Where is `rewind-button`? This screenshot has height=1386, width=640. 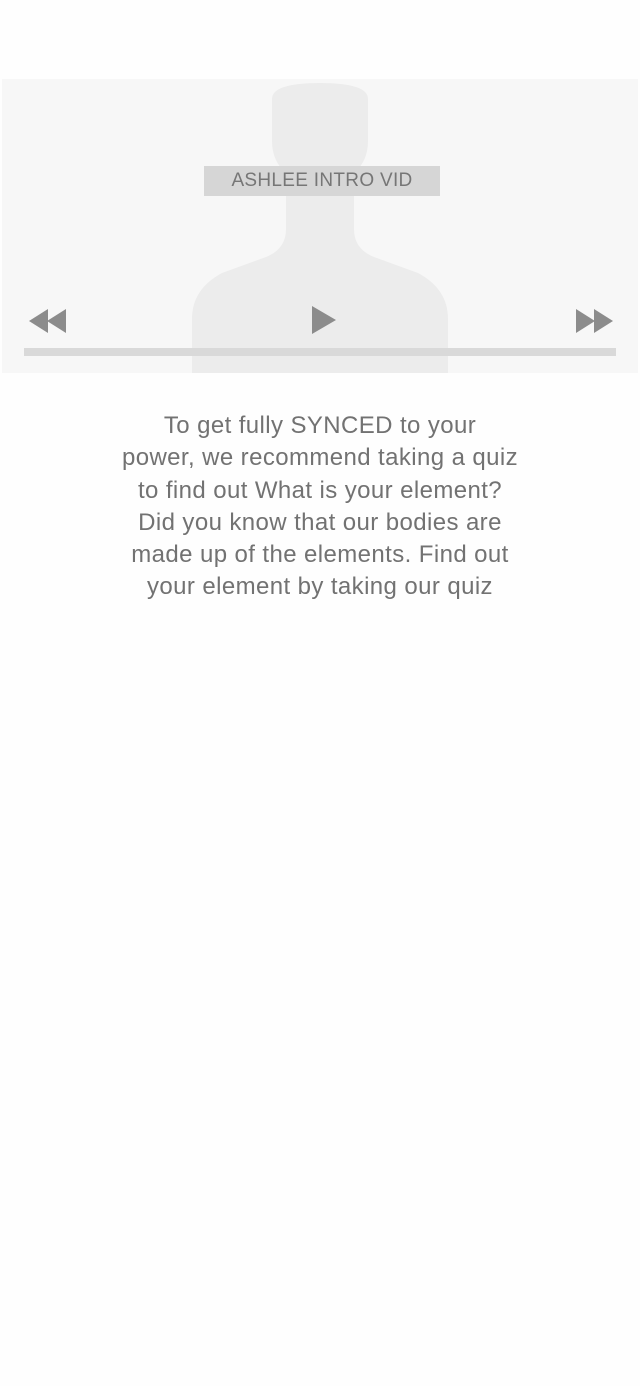 rewind-button is located at coordinates (48, 321).